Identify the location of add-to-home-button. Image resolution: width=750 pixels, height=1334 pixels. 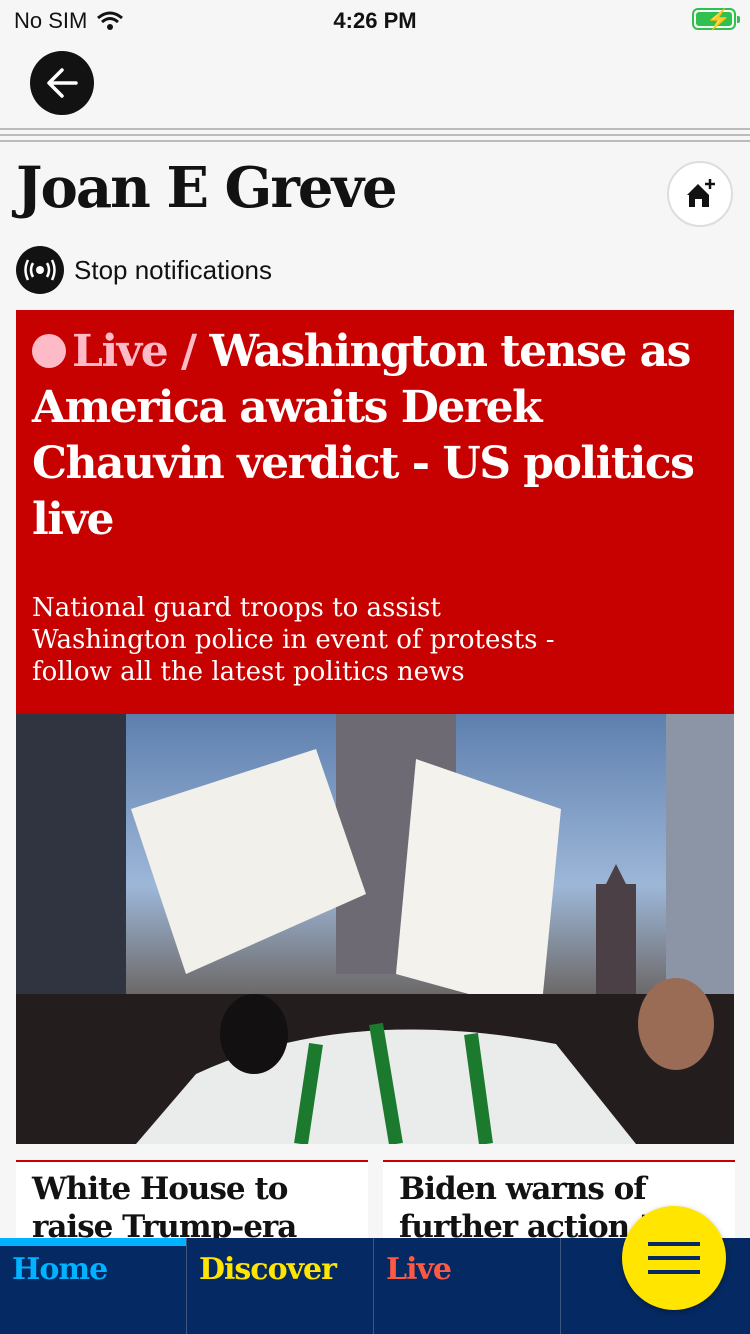
(700, 194).